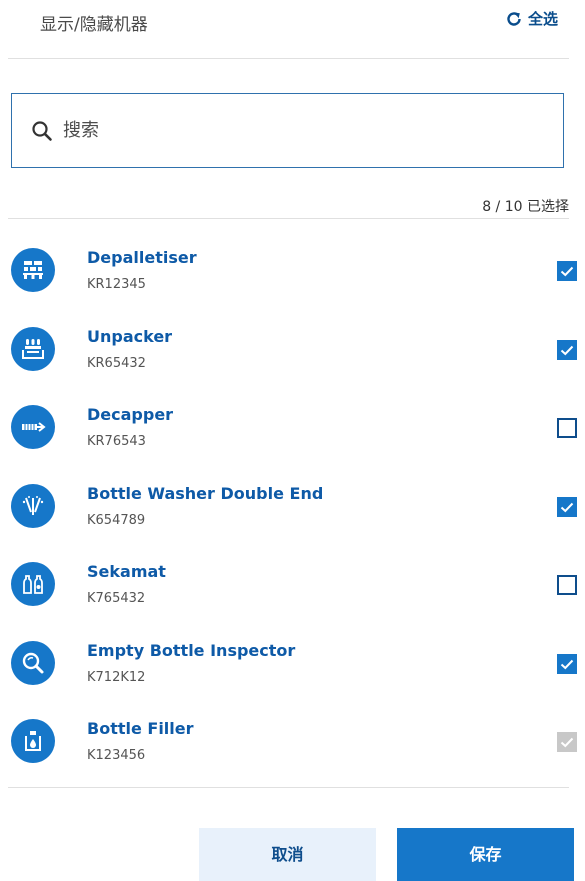 This screenshot has height=881, width=585. What do you see at coordinates (542, 19) in the screenshot?
I see `select-all-label: 全选` at bounding box center [542, 19].